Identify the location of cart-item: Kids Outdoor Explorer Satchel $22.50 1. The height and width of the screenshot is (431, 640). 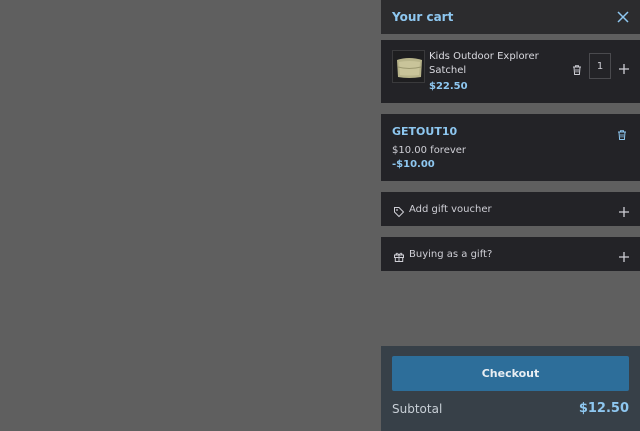
(510, 71).